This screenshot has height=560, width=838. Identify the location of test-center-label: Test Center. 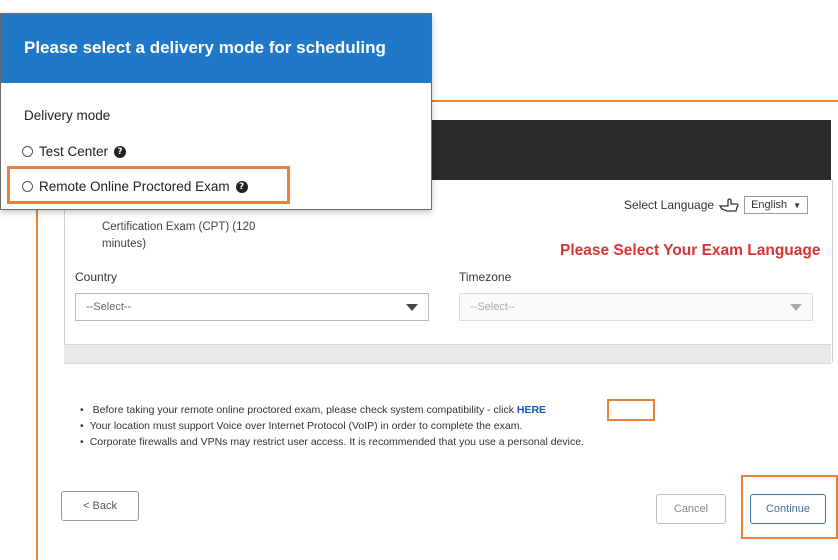
(74, 151).